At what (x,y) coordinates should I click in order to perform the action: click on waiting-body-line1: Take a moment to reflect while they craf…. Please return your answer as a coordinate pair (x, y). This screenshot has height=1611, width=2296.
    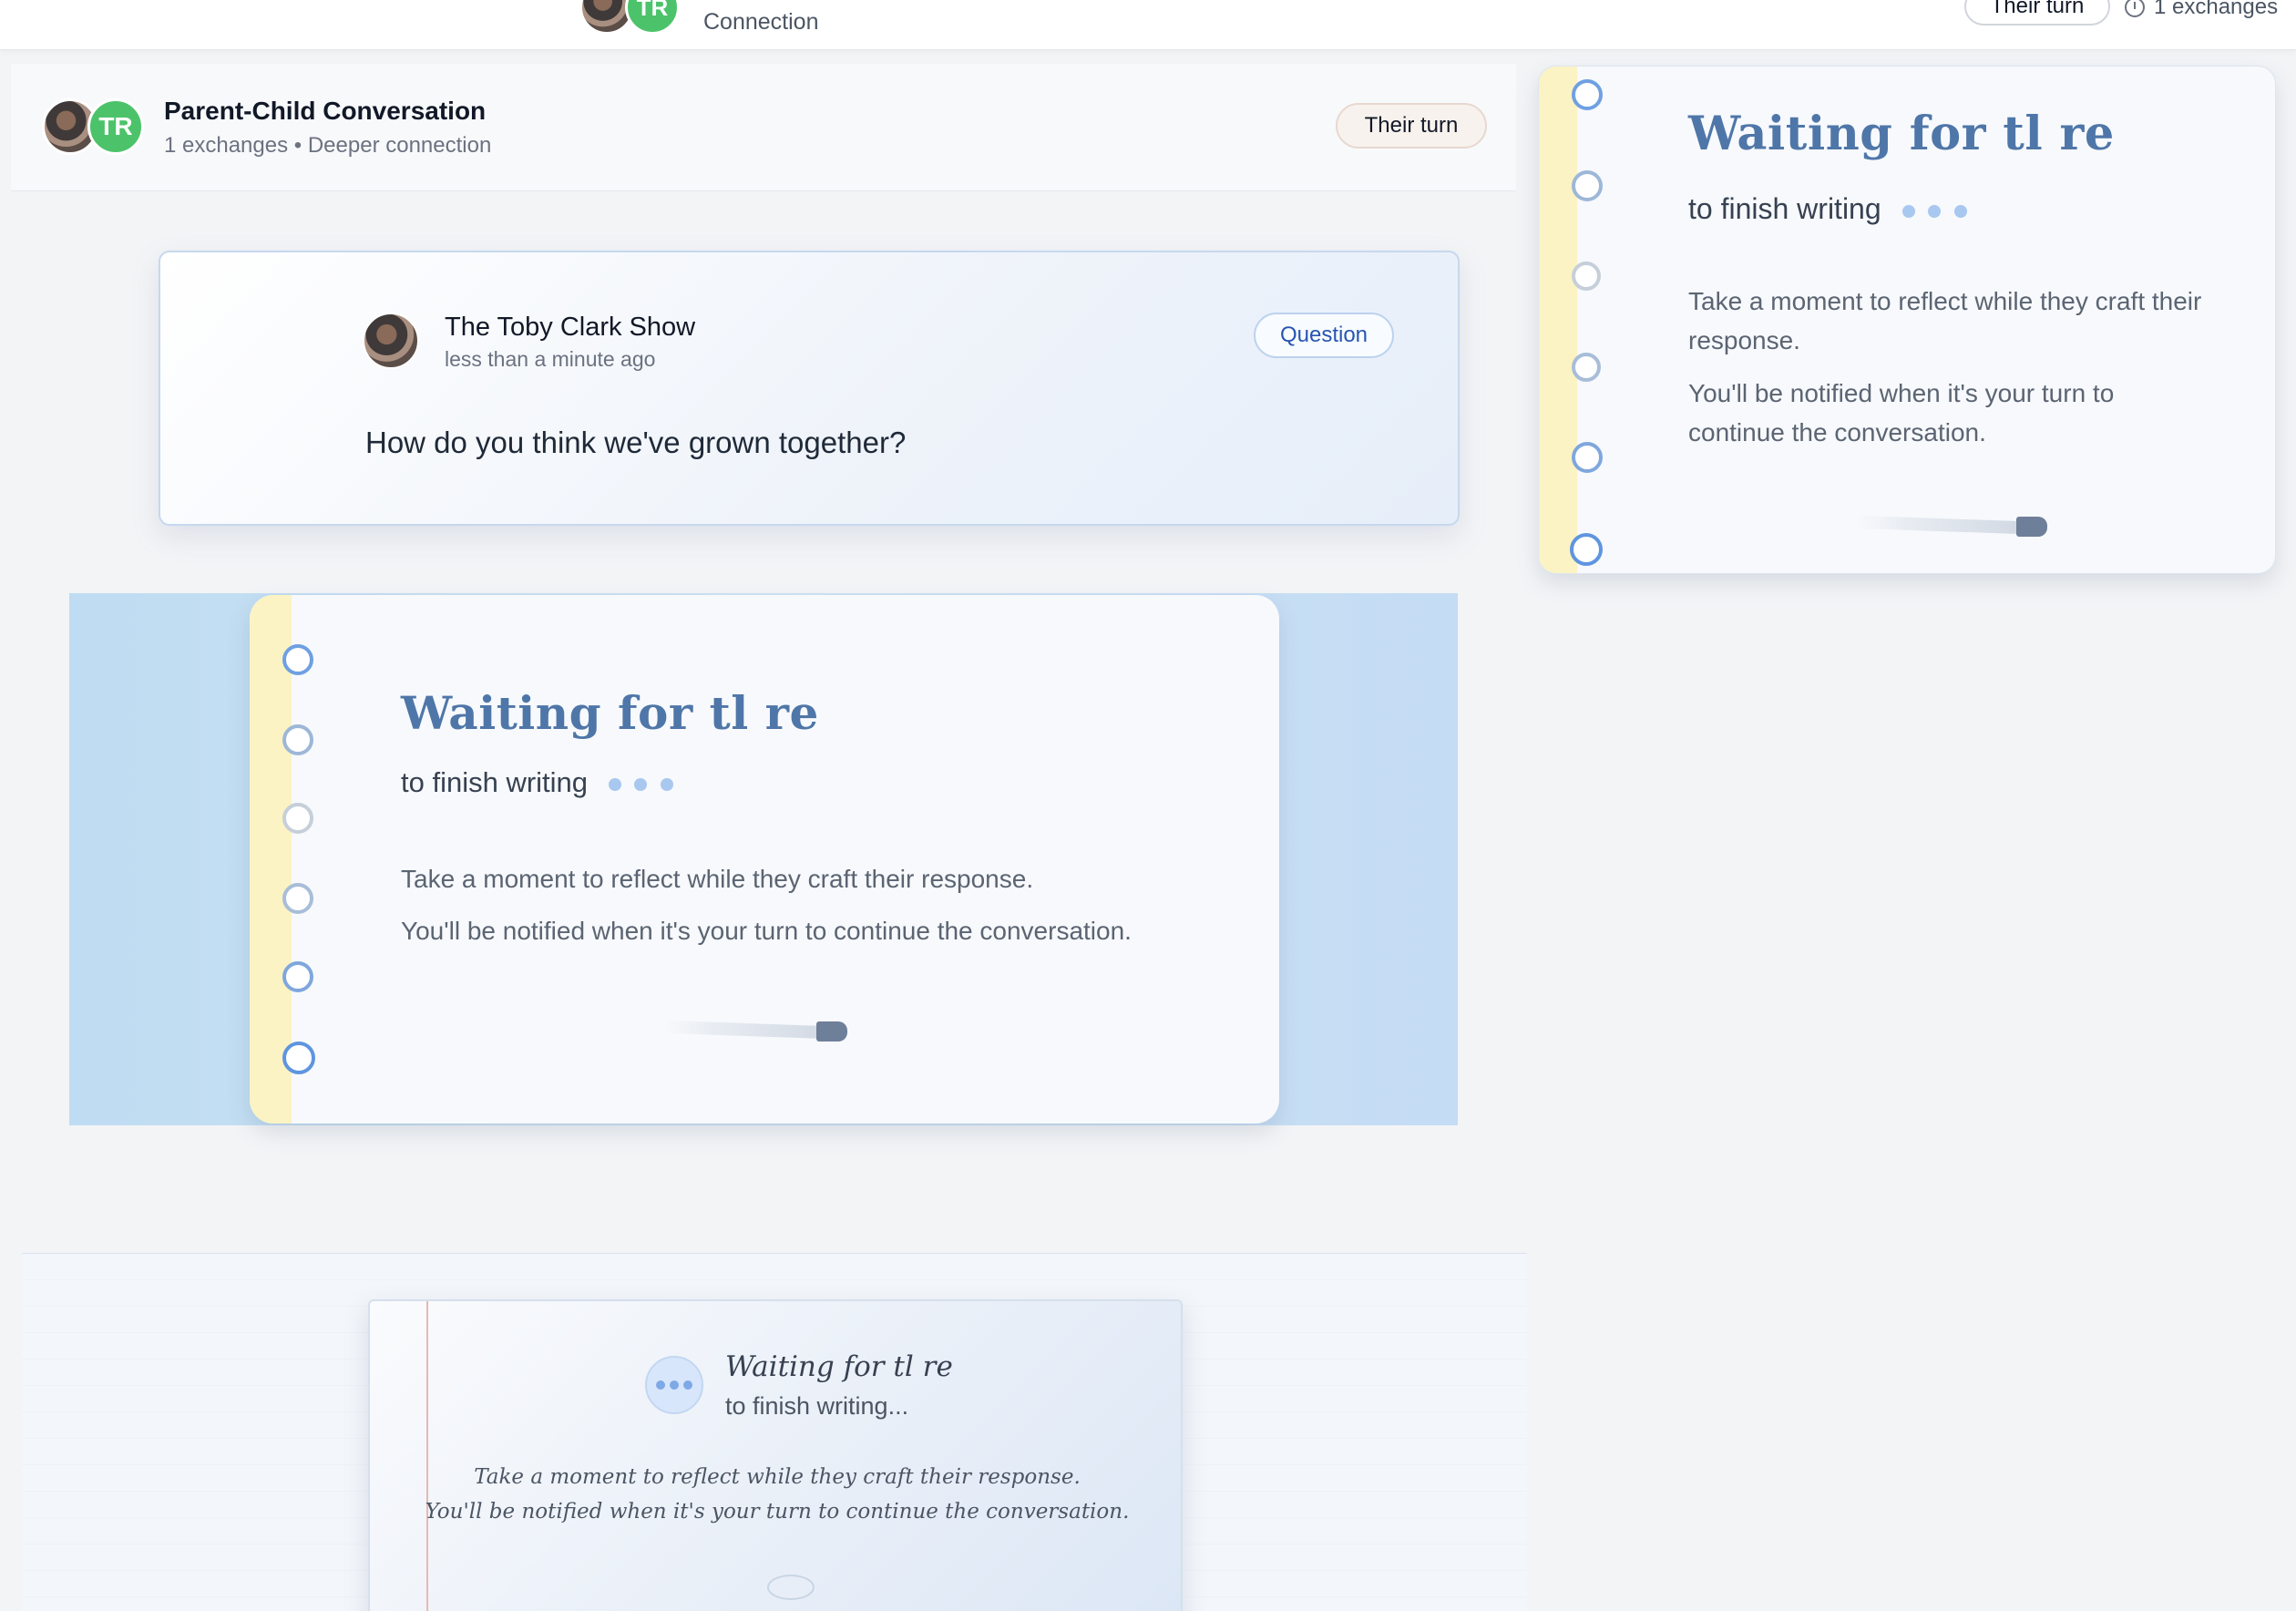
    Looking at the image, I should click on (718, 879).